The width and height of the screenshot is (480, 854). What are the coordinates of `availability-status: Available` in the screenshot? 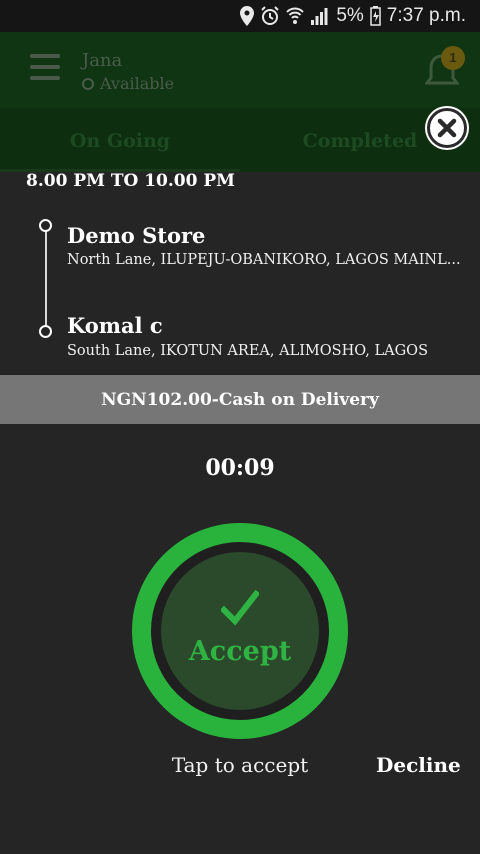 It's located at (128, 83).